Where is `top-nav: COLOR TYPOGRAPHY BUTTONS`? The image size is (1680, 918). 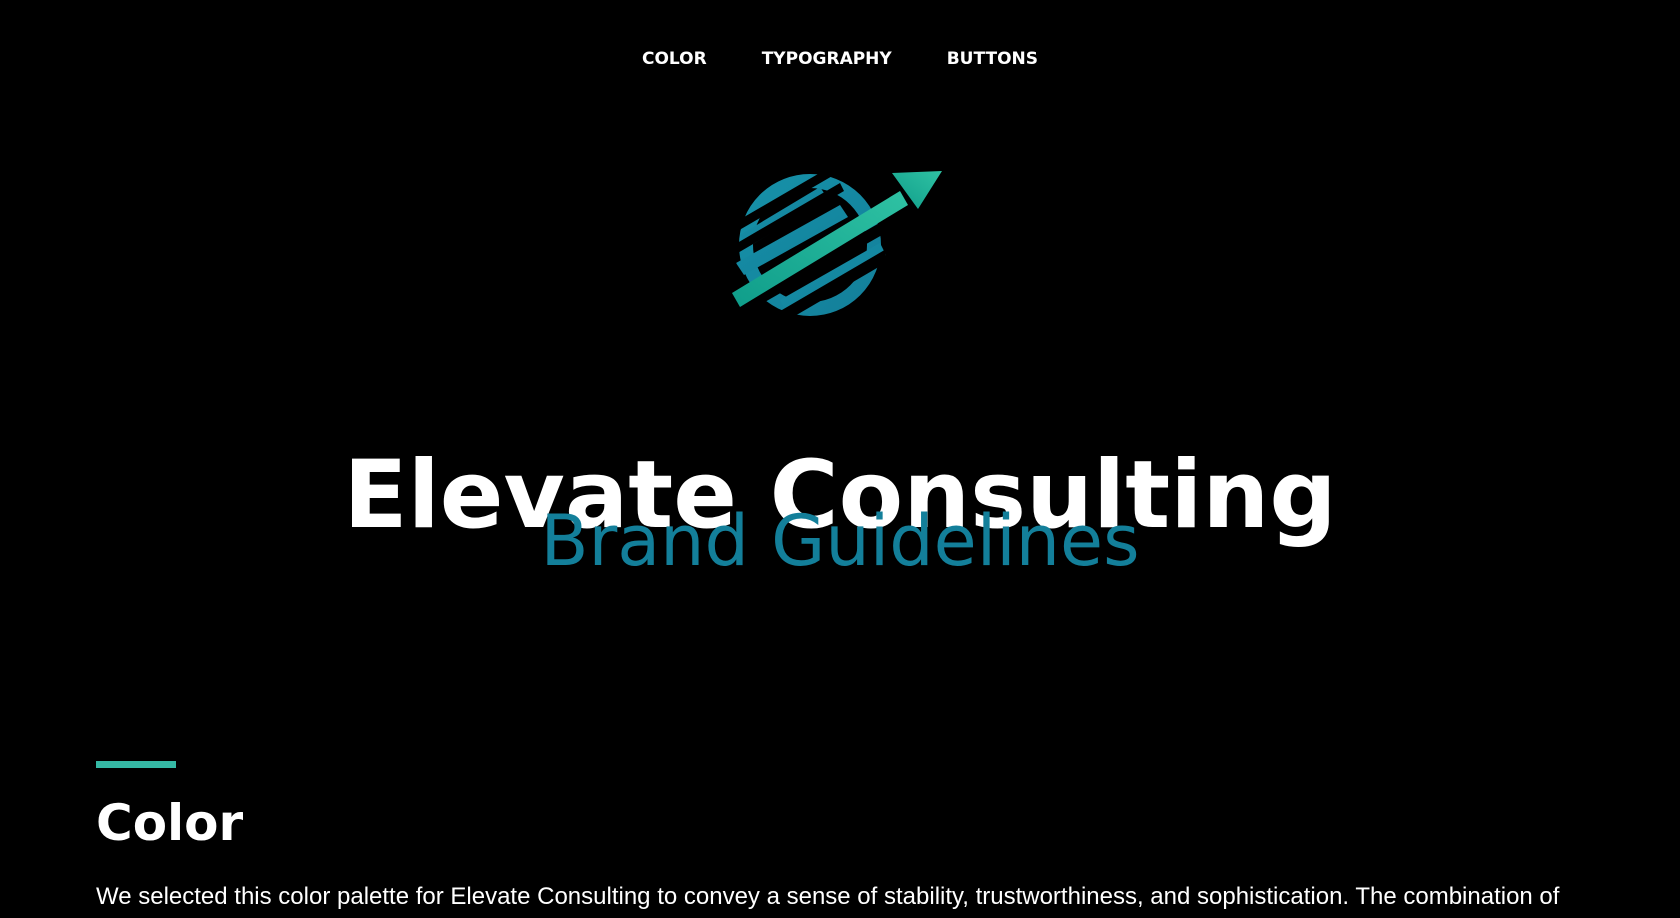
top-nav: COLOR TYPOGRAPHY BUTTONS is located at coordinates (840, 59).